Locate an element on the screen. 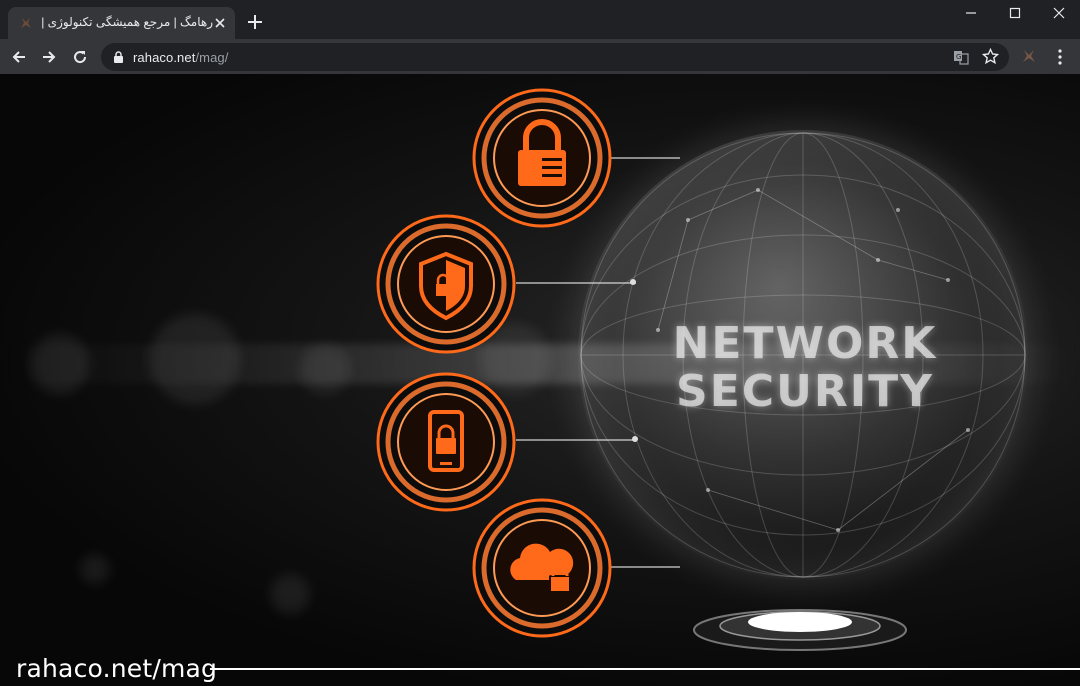  tab-title: رهامگ | مرجع همیشگی تکنولوژی | is located at coordinates (127, 22).